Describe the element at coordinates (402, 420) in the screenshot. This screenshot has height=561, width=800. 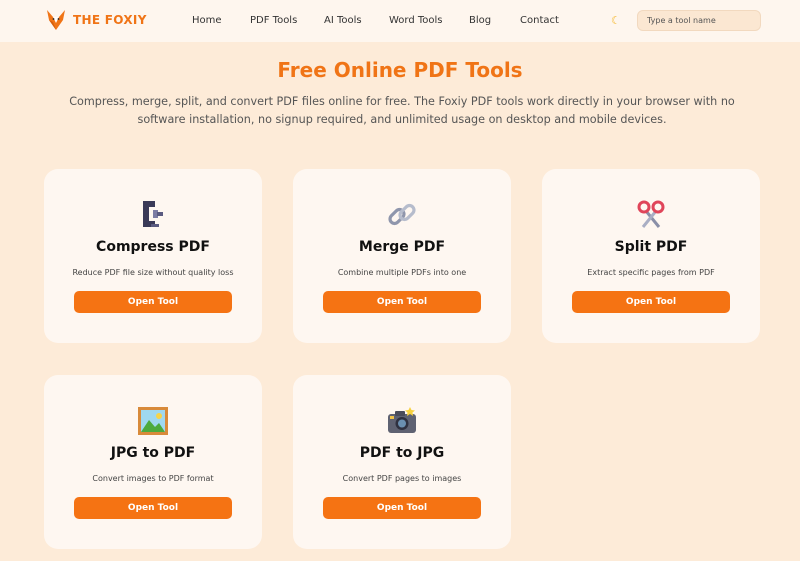
I see `camera-icon` at that location.